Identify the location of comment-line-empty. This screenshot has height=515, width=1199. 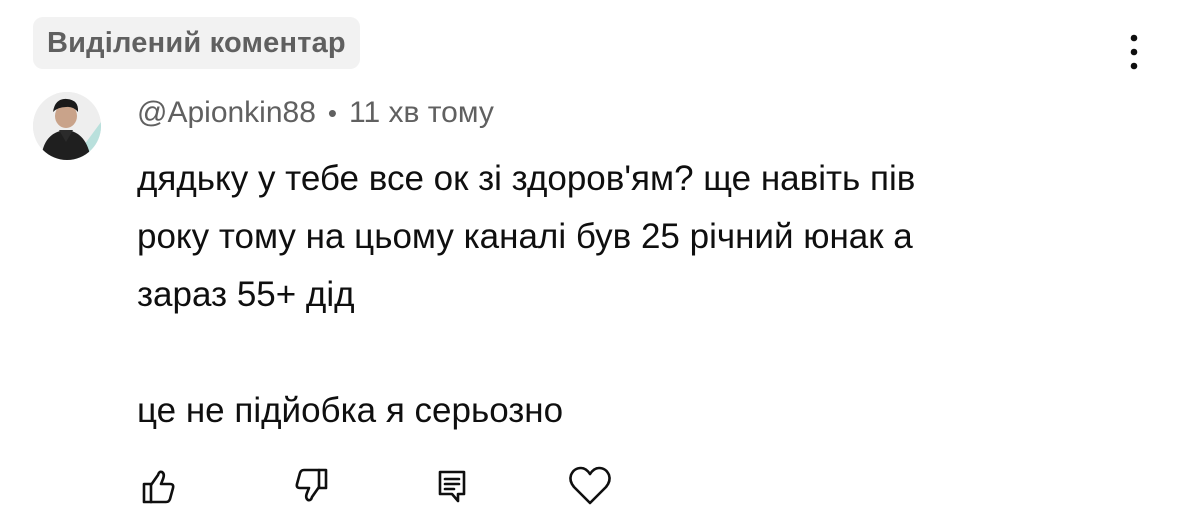
(617, 353).